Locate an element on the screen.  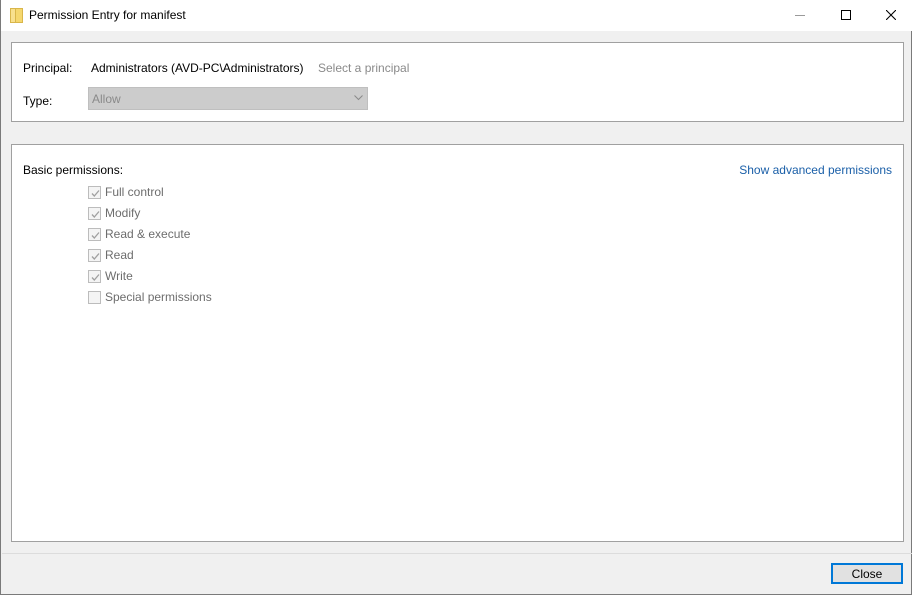
permission-modify: Modify is located at coordinates (114, 213).